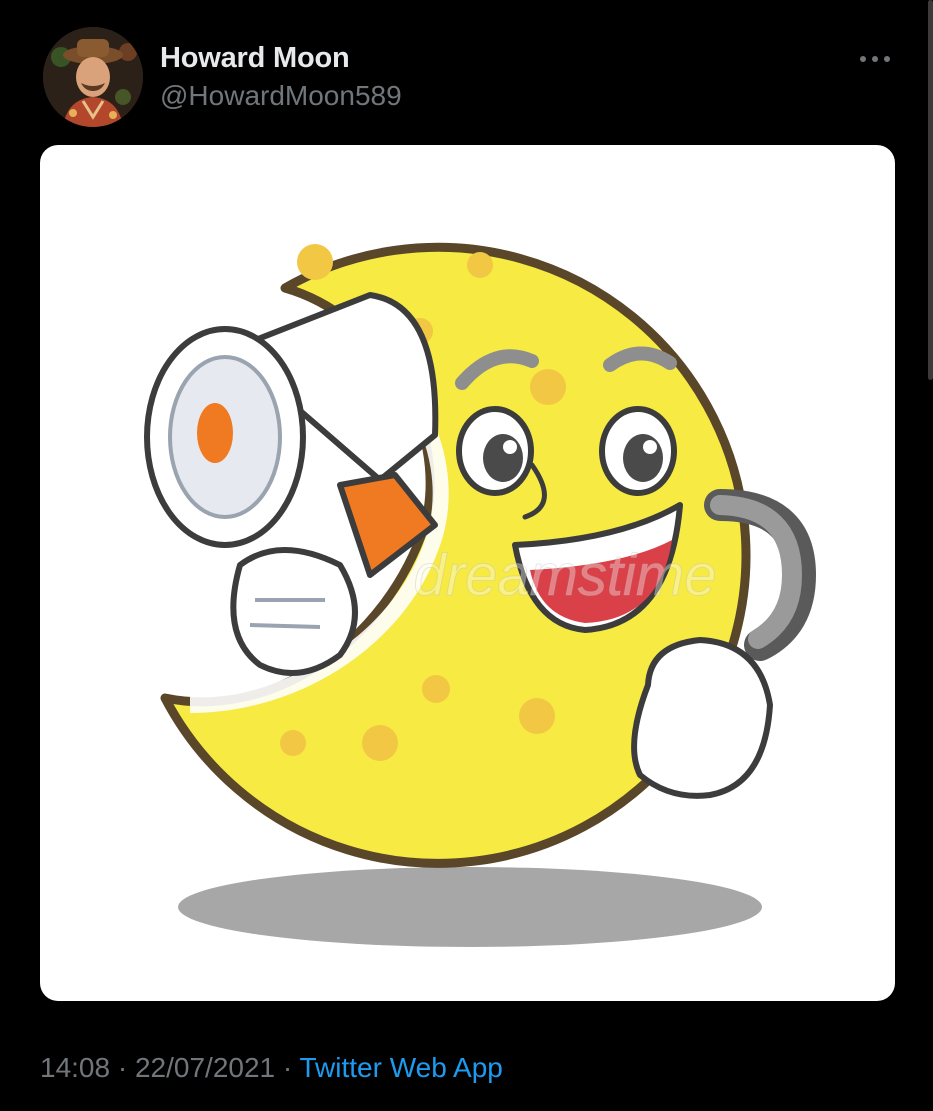 Image resolution: width=933 pixels, height=1111 pixels. What do you see at coordinates (205, 1067) in the screenshot?
I see `tweet-date: 22/07/2021` at bounding box center [205, 1067].